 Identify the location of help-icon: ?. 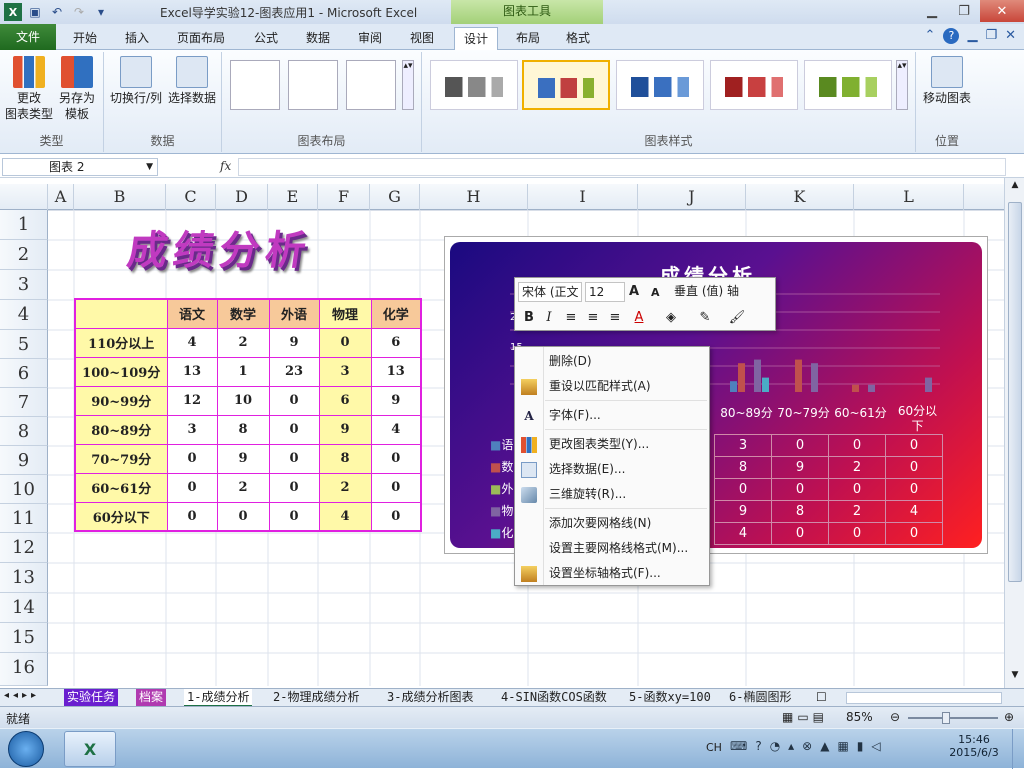
(951, 36).